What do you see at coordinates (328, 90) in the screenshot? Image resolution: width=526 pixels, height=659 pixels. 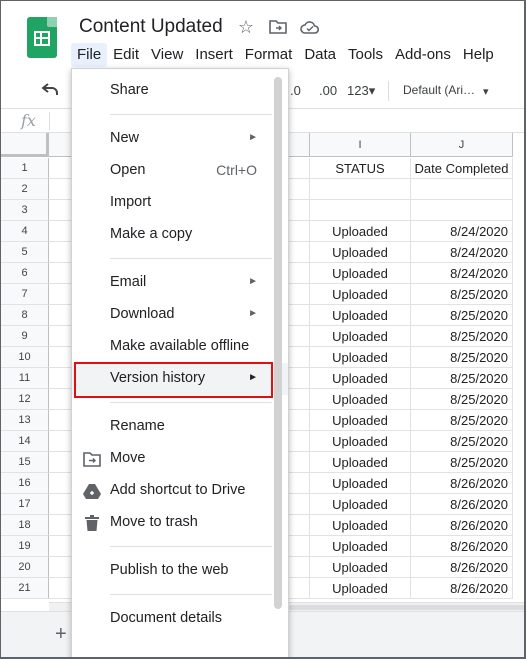 I see `increase-decimal-button: .00` at bounding box center [328, 90].